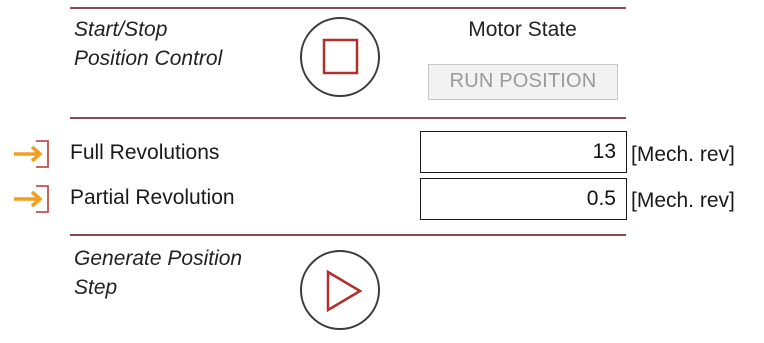 Image resolution: width=764 pixels, height=343 pixels. What do you see at coordinates (344, 291) in the screenshot?
I see `play-triangle-icon` at bounding box center [344, 291].